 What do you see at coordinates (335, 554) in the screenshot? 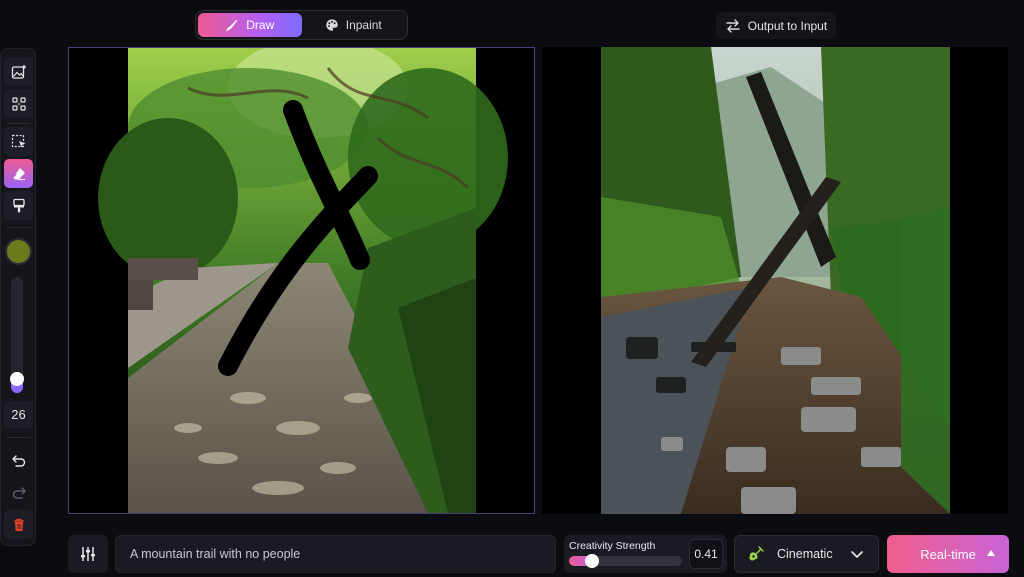
I see `prompt-input` at bounding box center [335, 554].